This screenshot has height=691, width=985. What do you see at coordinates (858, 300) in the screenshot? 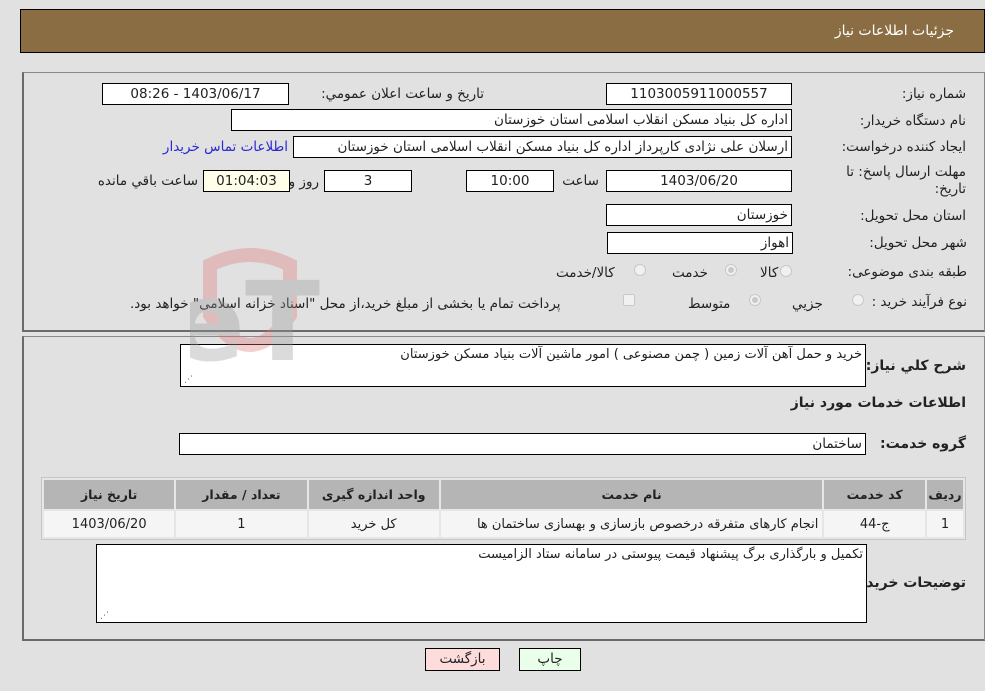
I see `process-radio-minor` at bounding box center [858, 300].